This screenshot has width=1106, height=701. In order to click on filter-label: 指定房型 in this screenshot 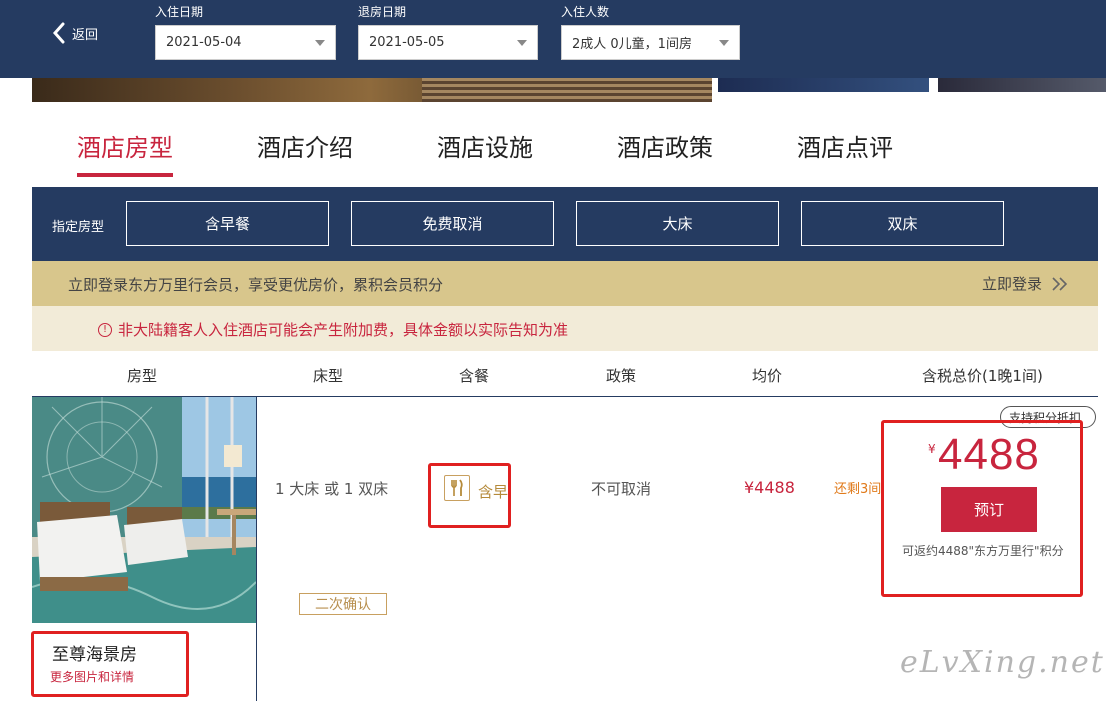, I will do `click(78, 227)`.